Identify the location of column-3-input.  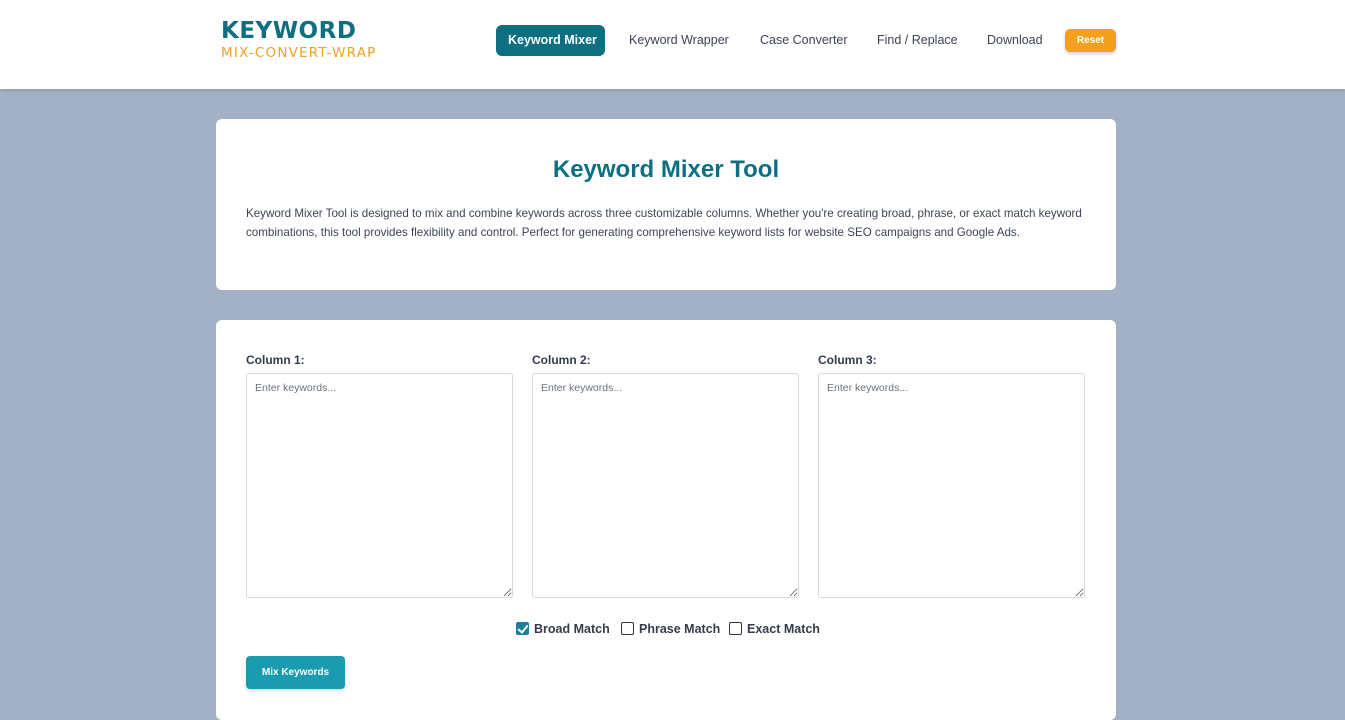
(951, 485).